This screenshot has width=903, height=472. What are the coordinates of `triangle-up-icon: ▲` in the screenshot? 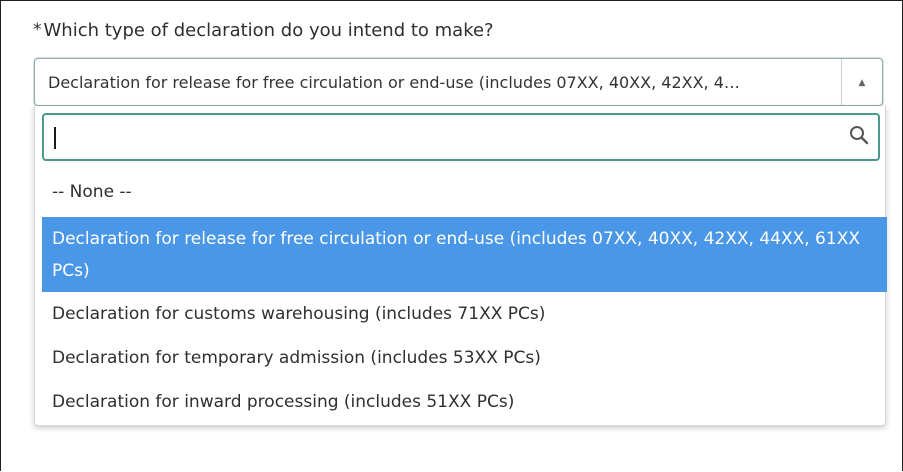 It's located at (862, 83).